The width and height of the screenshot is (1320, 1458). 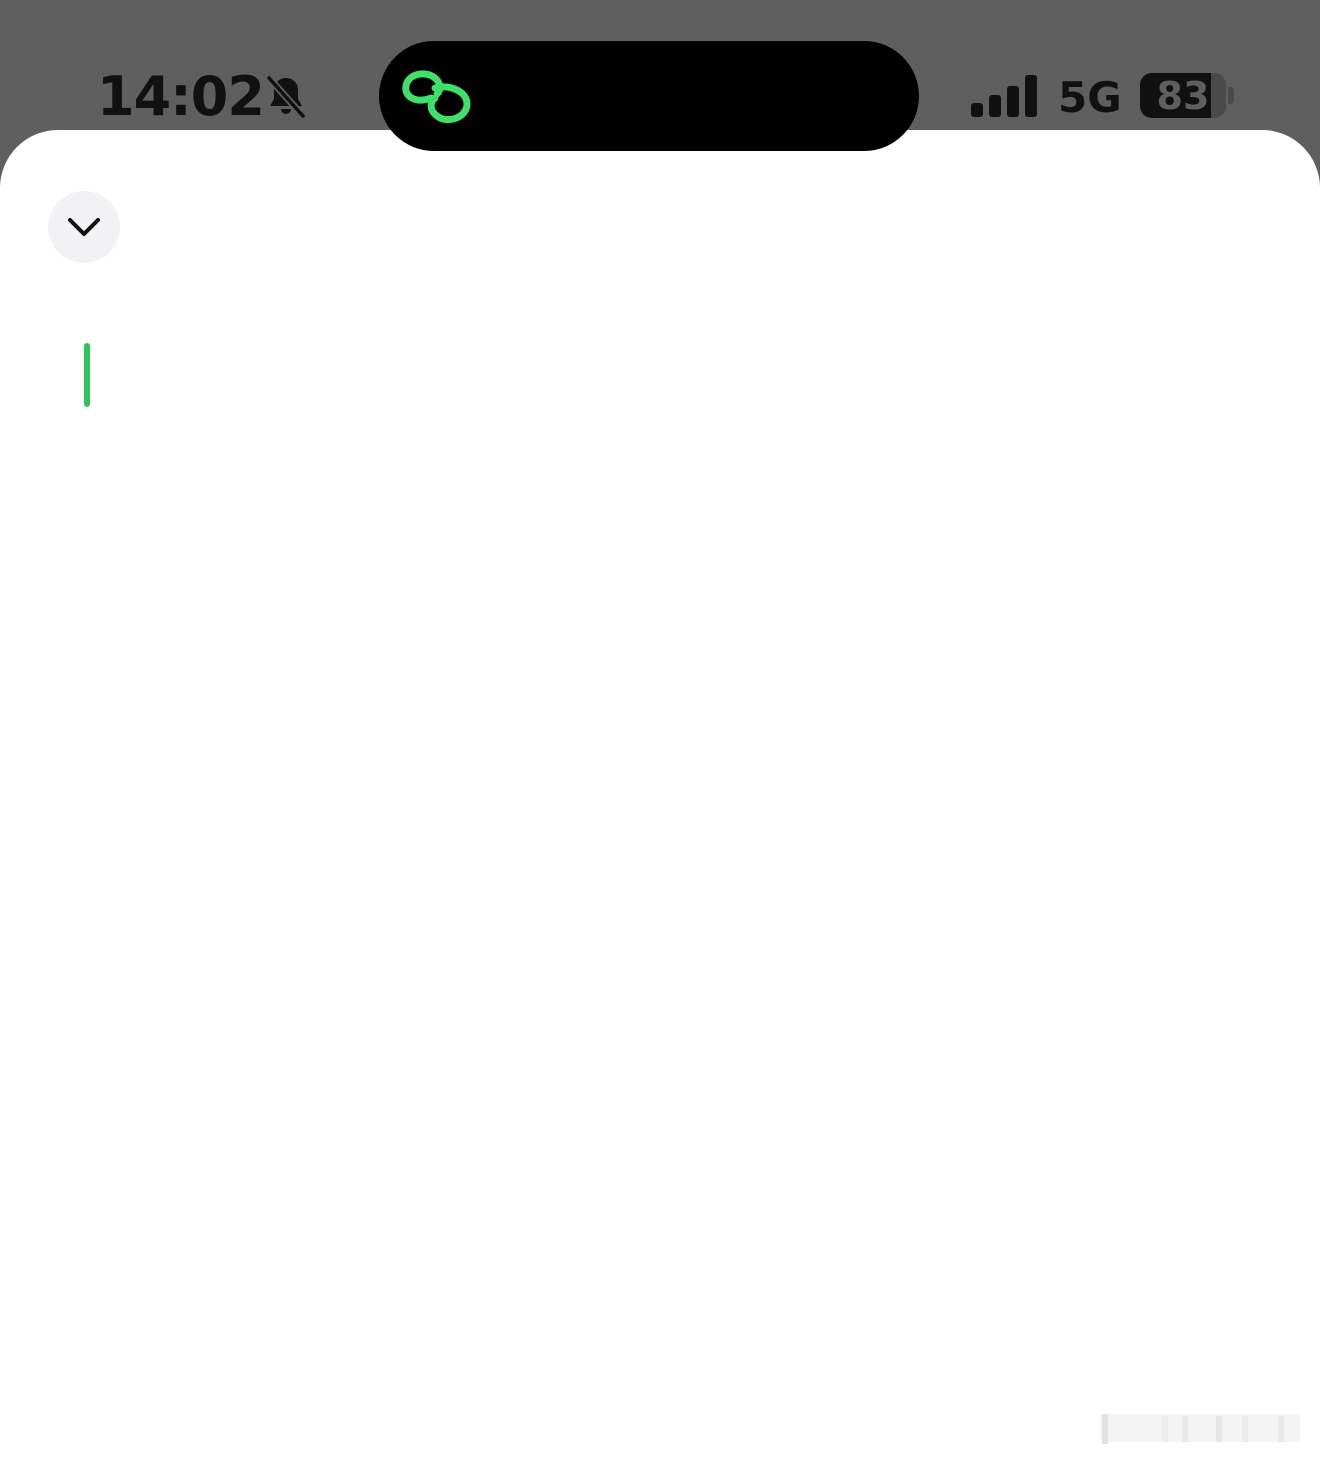 I want to click on text-caret, so click(x=87, y=375).